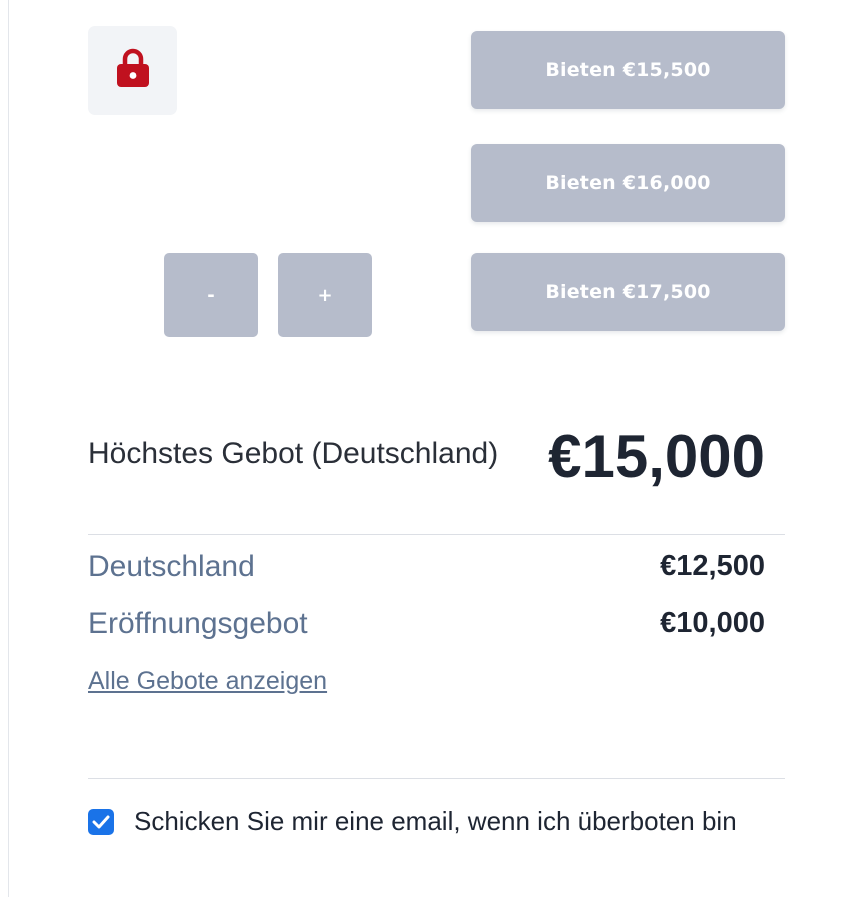  I want to click on bid-button-16000: Bieten €16,000, so click(628, 183).